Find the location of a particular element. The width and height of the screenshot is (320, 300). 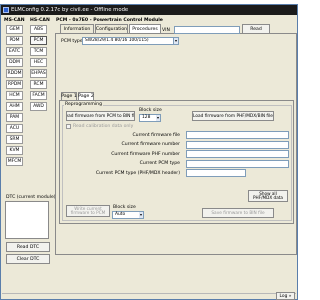

block-size-2-label: Block size is located at coordinates (124, 207).